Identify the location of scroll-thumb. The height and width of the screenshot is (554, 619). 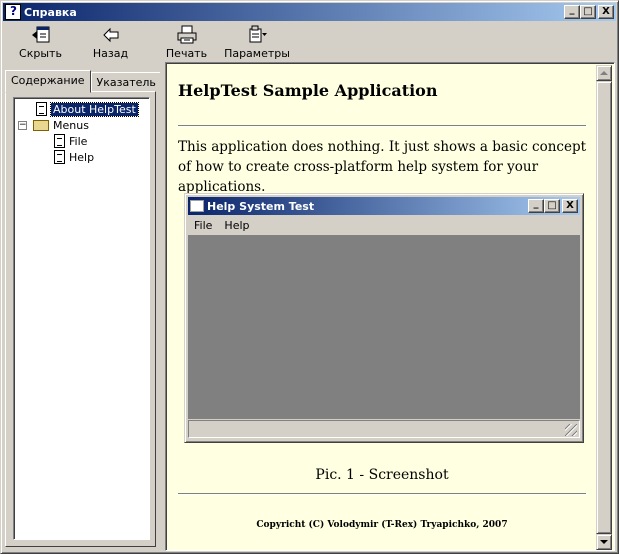
(604, 307).